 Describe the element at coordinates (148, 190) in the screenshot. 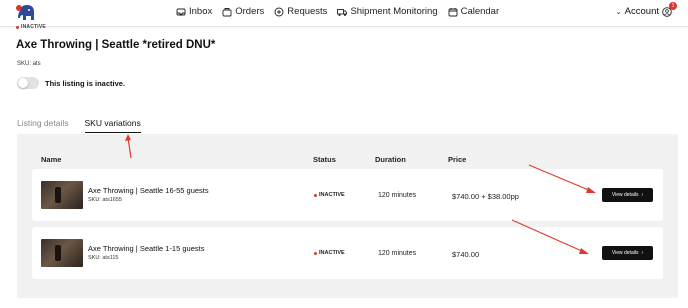

I see `variation-name: Axe Throwing | Seattle 16-55 guests` at that location.